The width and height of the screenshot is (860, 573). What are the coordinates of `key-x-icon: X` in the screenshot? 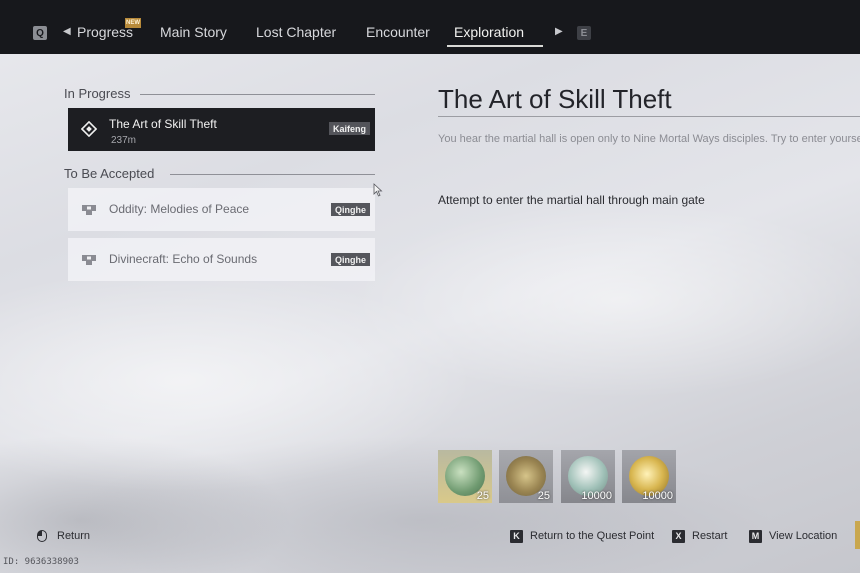 It's located at (678, 536).